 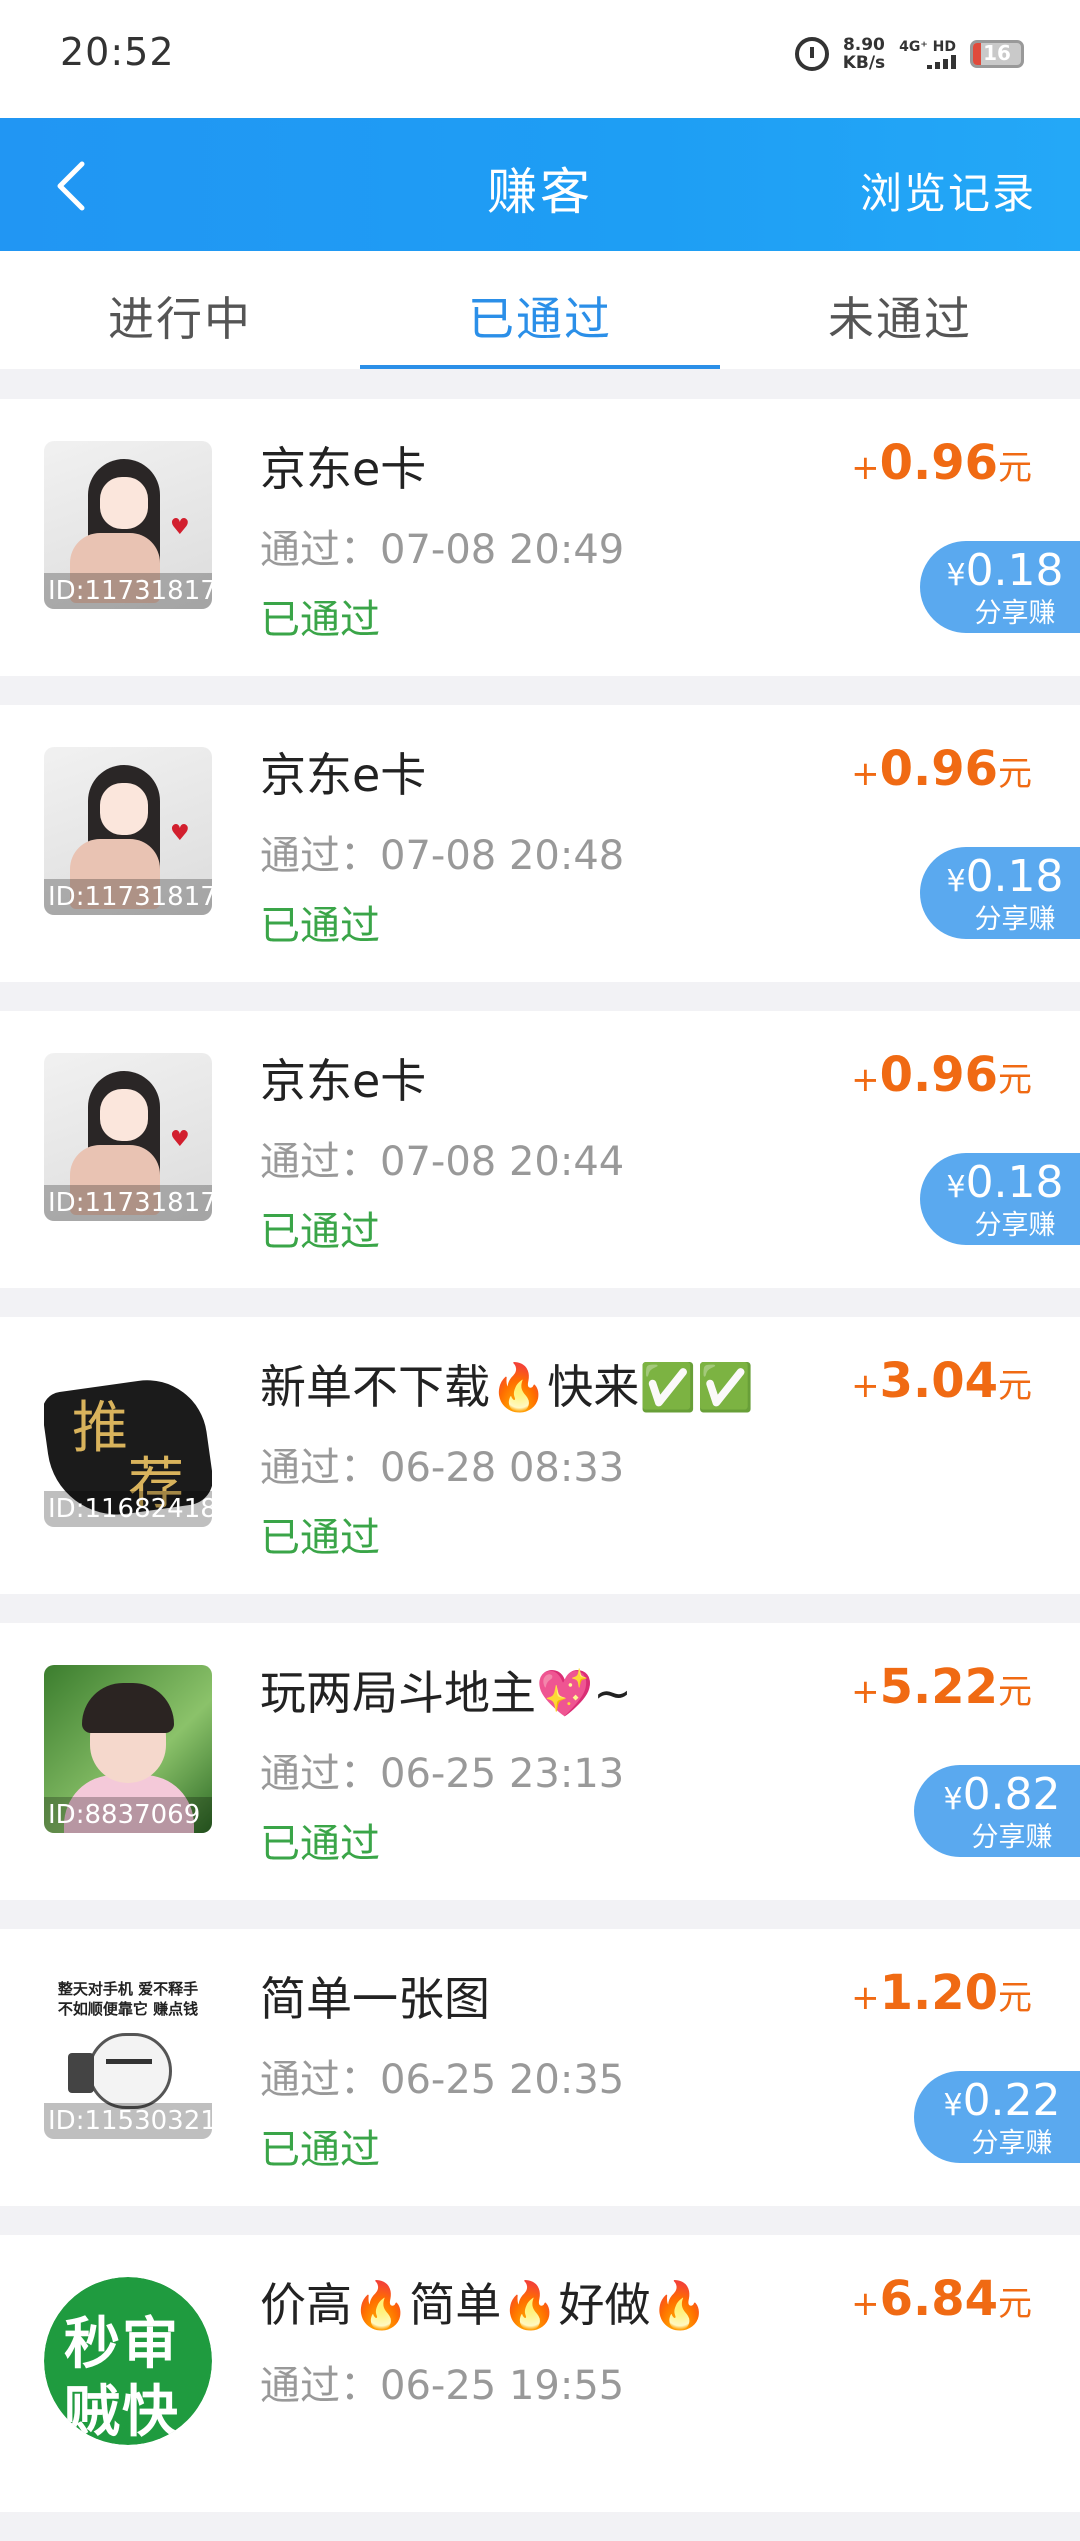 I want to click on task-thumbnail: ID:8837069, so click(x=128, y=1749).